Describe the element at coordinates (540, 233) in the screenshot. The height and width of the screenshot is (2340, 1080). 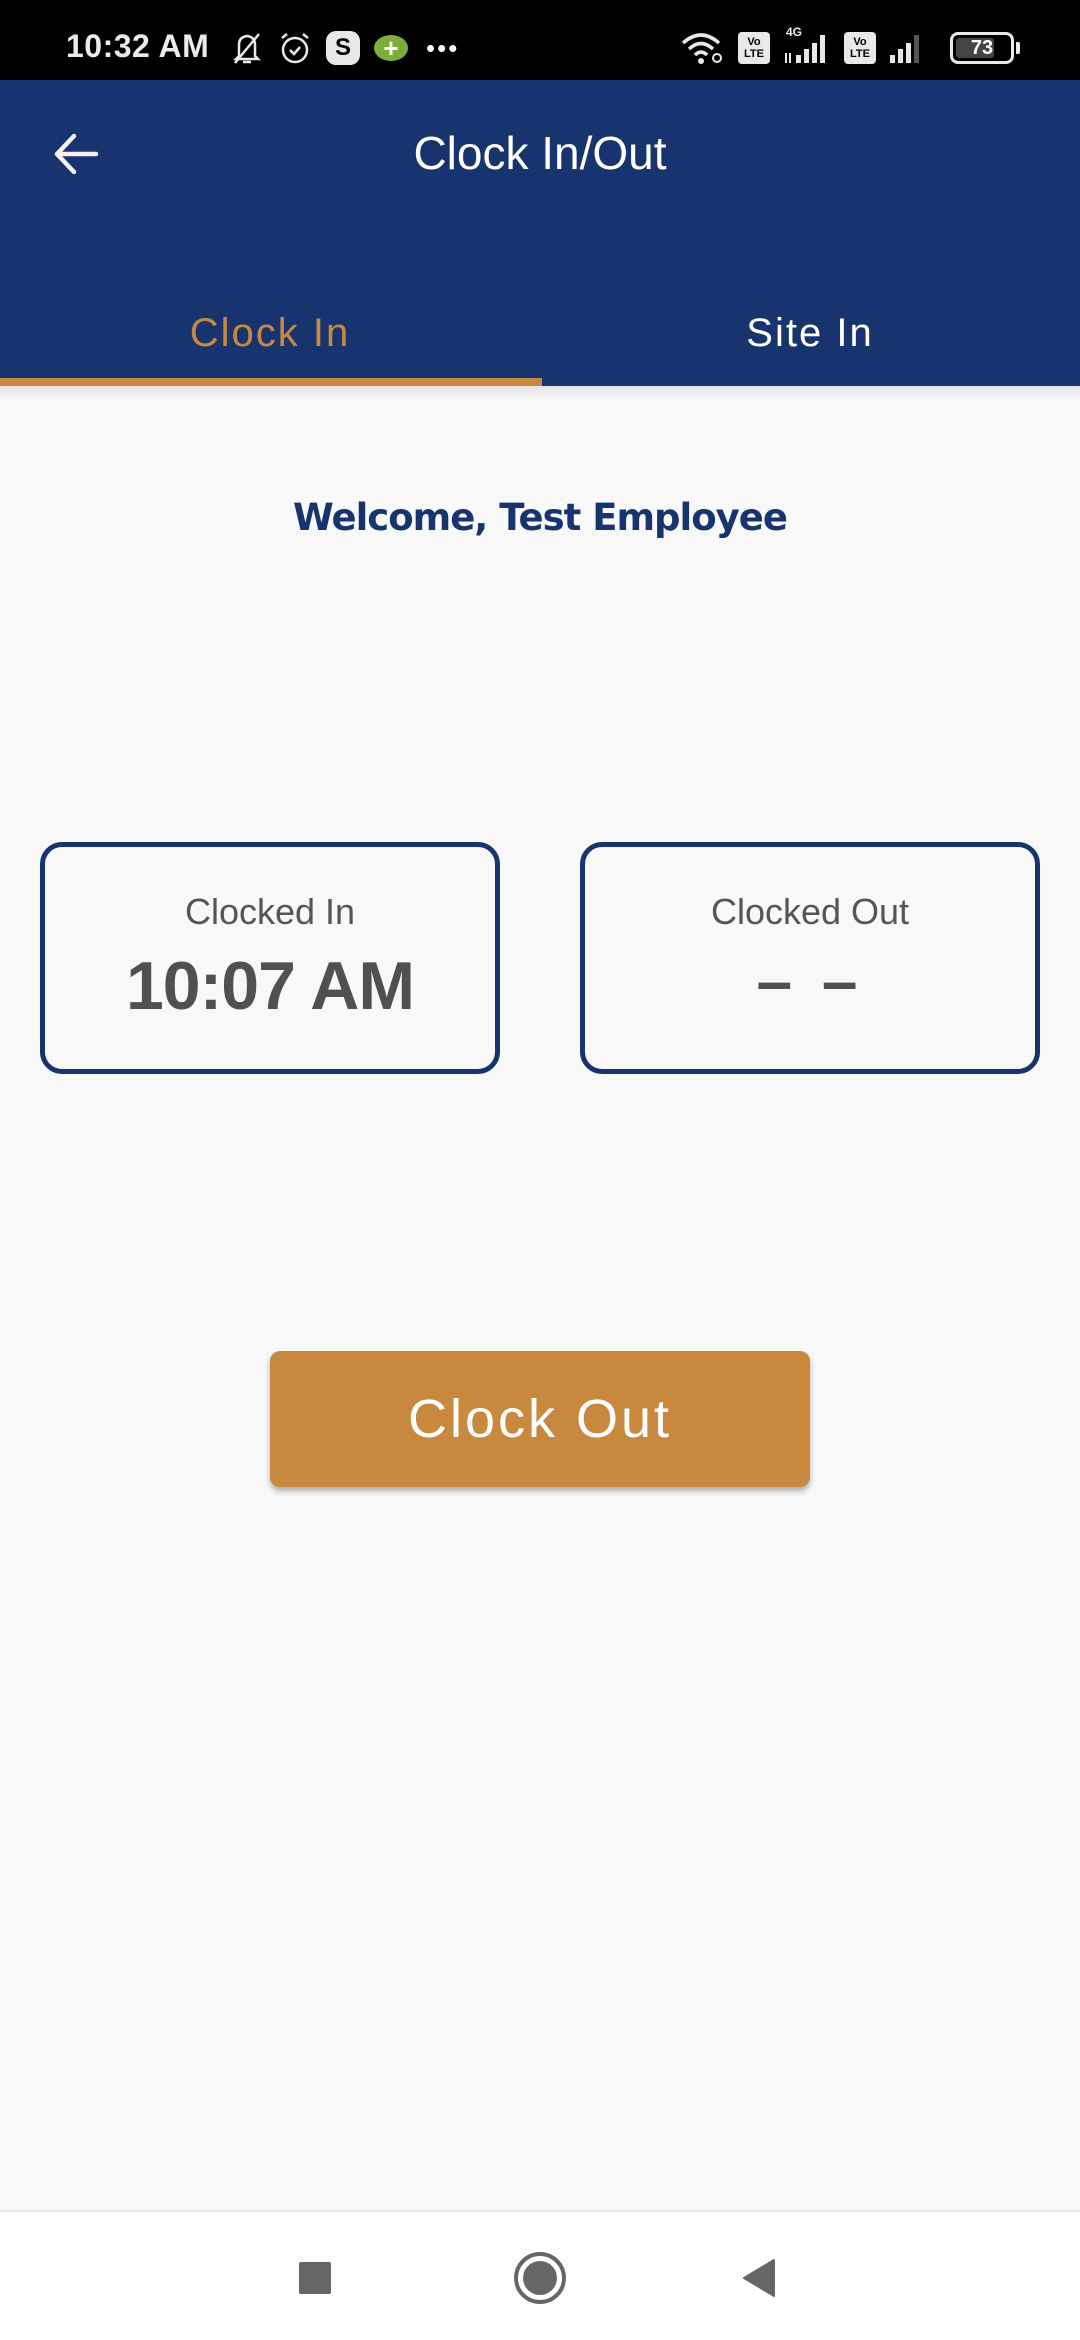
I see `app-bar: Clock In/Out Clock In Site In` at that location.